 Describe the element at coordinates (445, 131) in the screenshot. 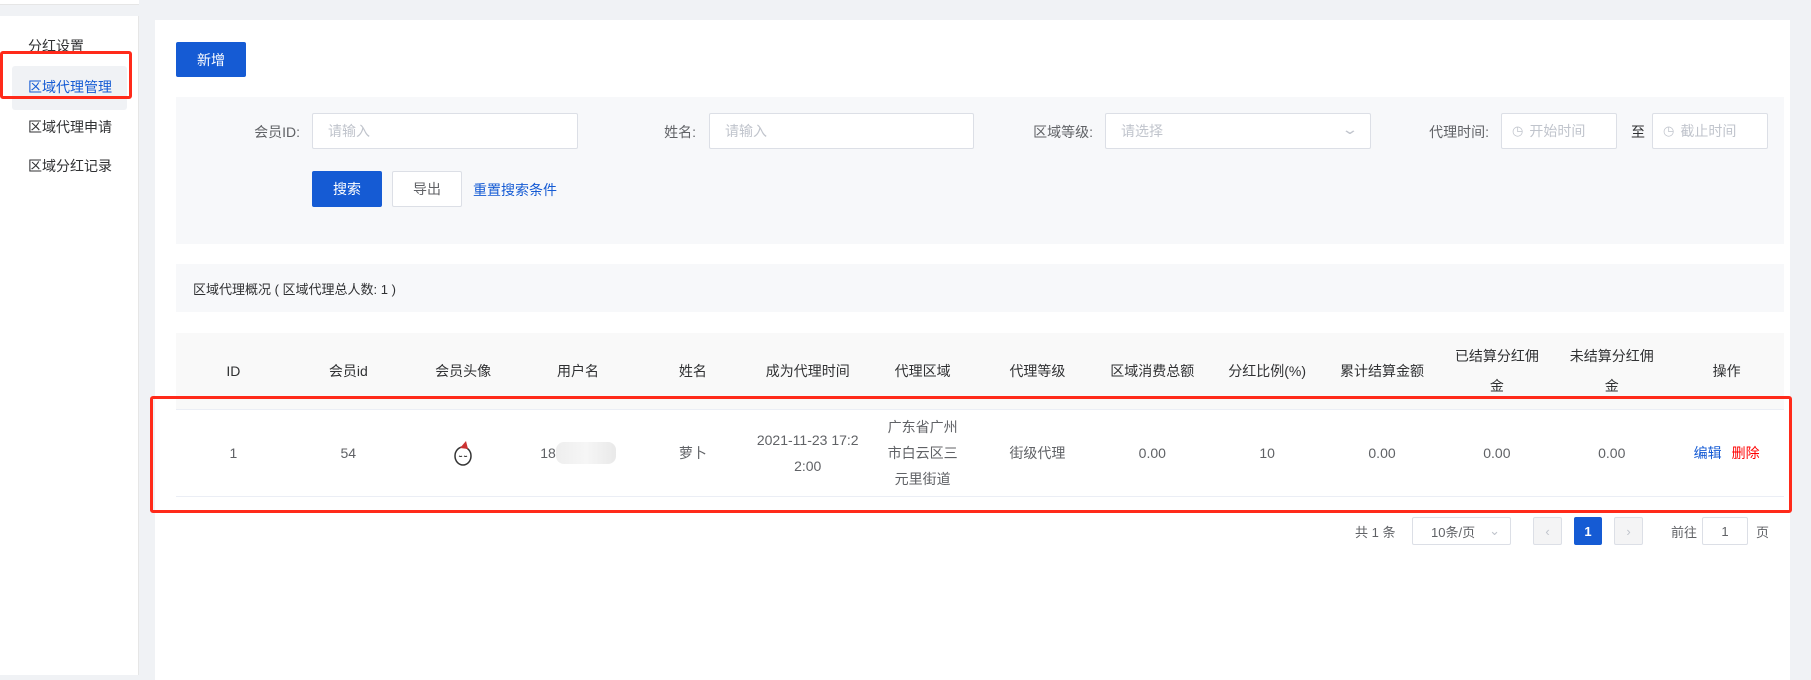

I see `member-id-input: 请输入` at that location.